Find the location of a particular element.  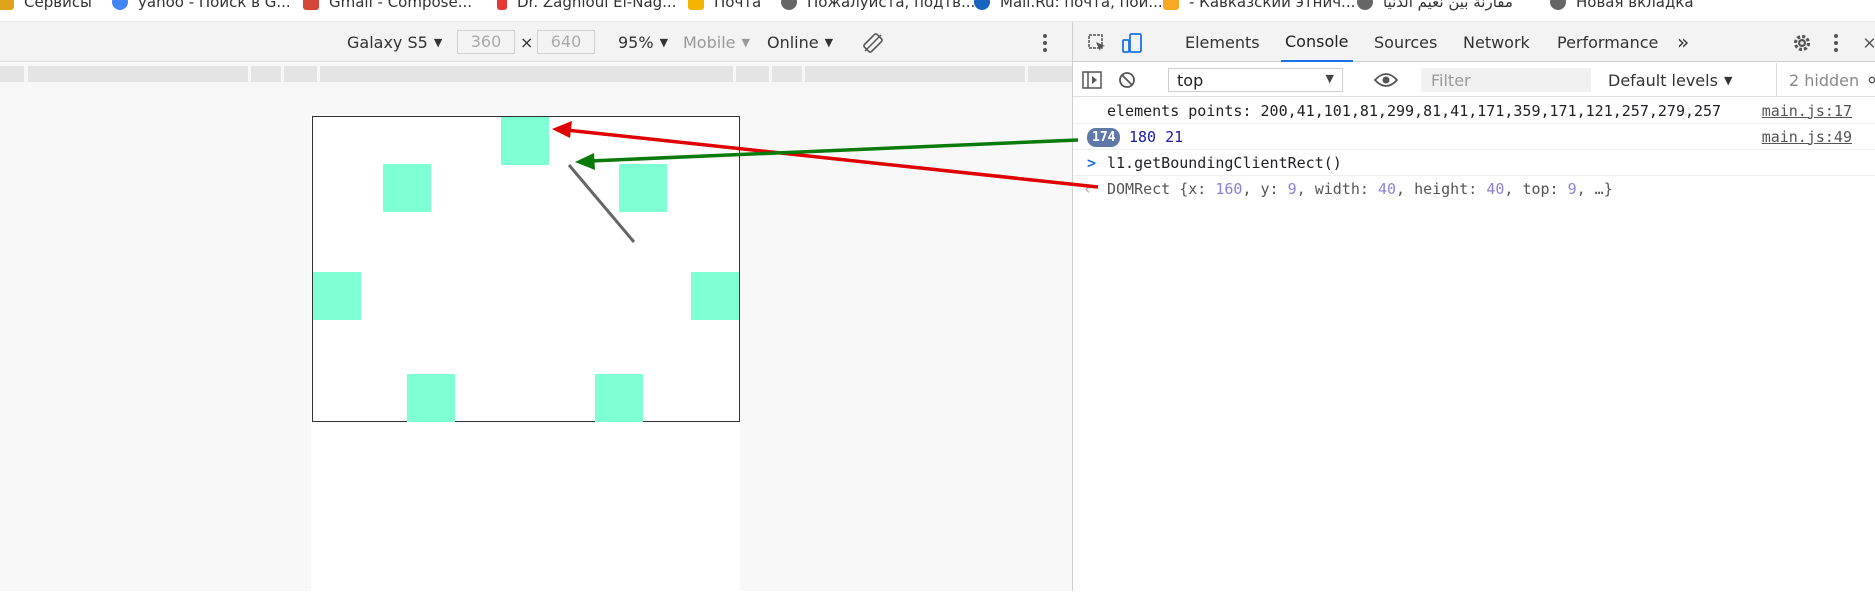

device-type-select: Mobile ▼ is located at coordinates (716, 42).